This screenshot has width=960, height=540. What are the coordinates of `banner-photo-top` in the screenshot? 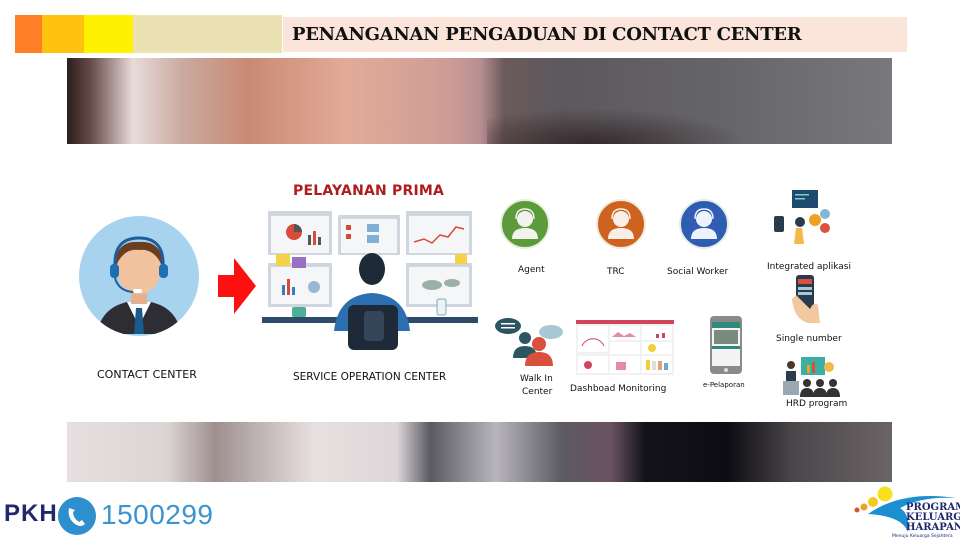 It's located at (479, 101).